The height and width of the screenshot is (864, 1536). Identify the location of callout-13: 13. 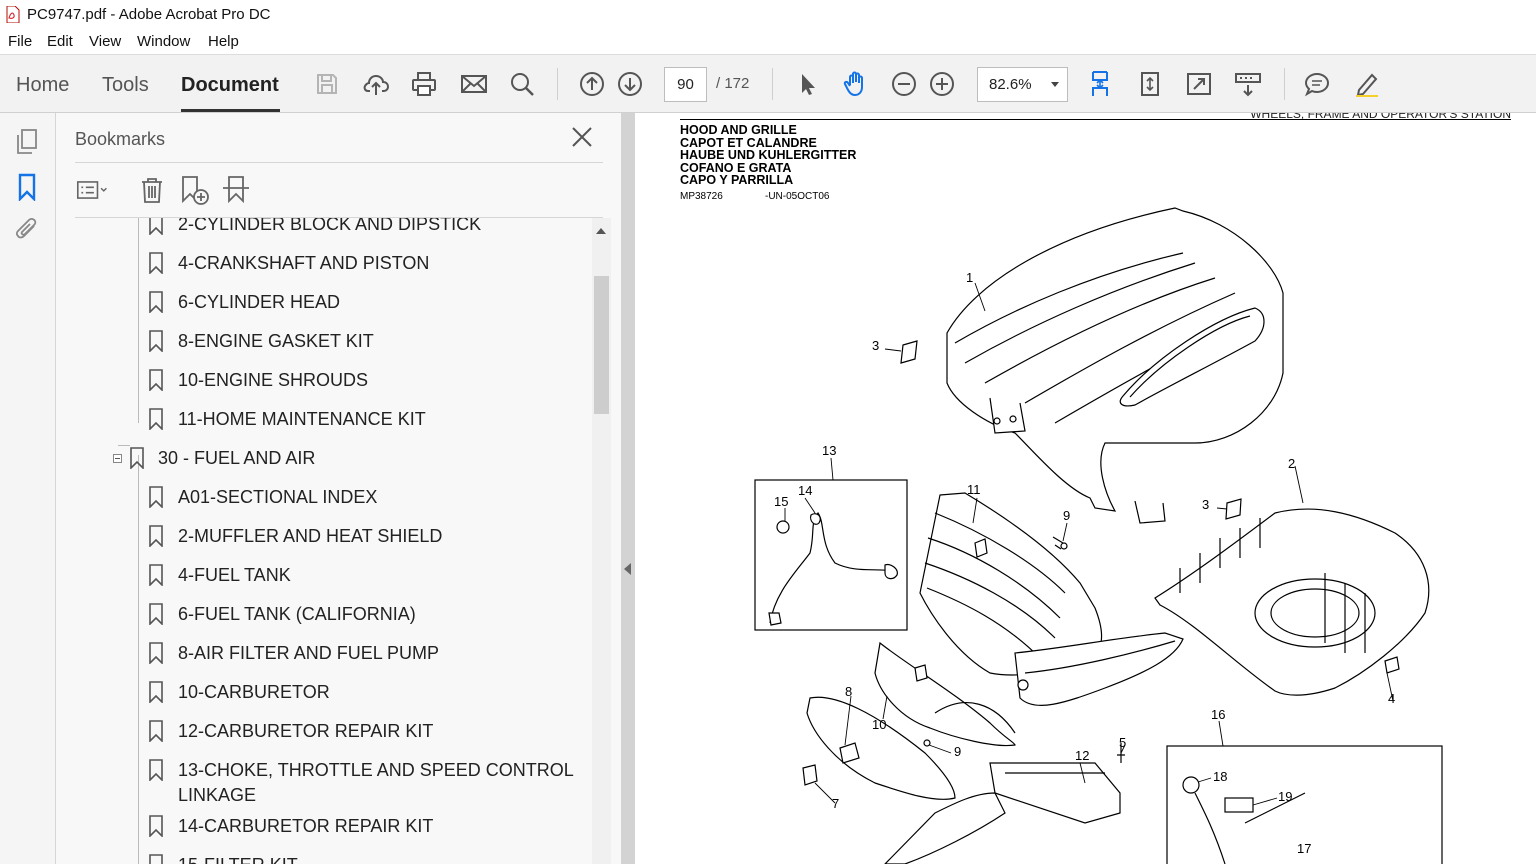
(829, 450).